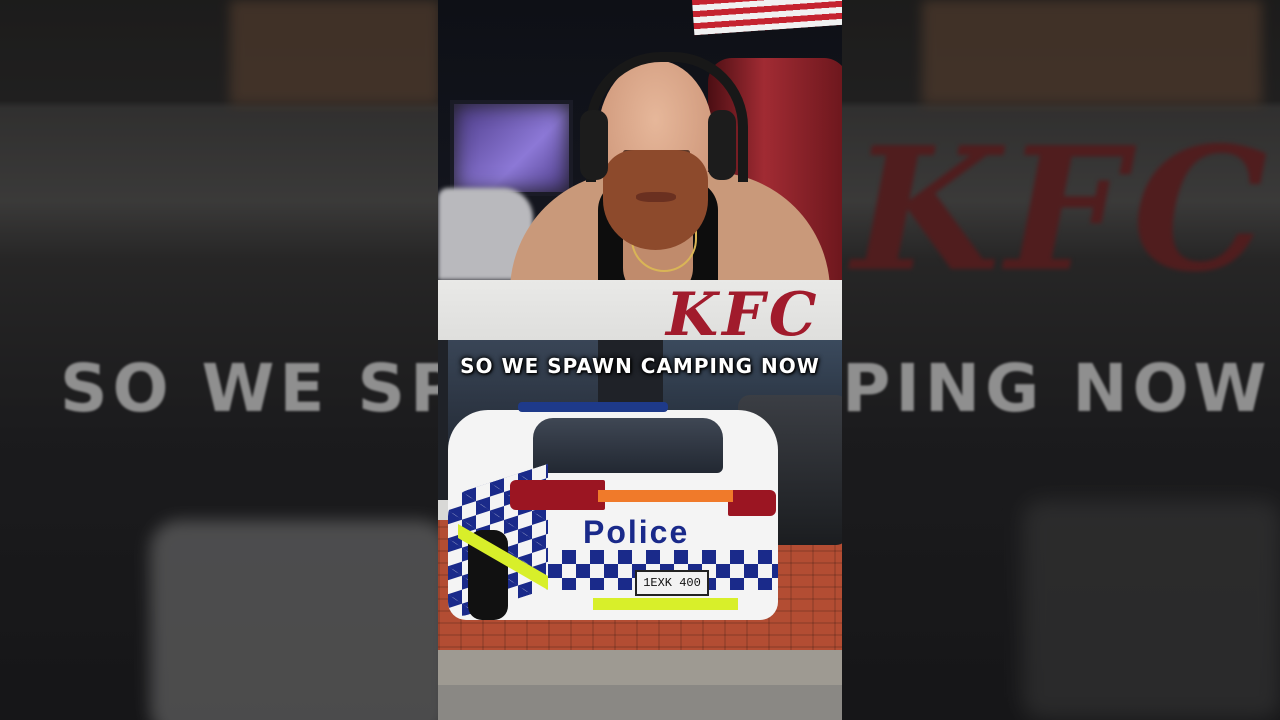  What do you see at coordinates (557, 495) in the screenshot?
I see `taillight-left` at bounding box center [557, 495].